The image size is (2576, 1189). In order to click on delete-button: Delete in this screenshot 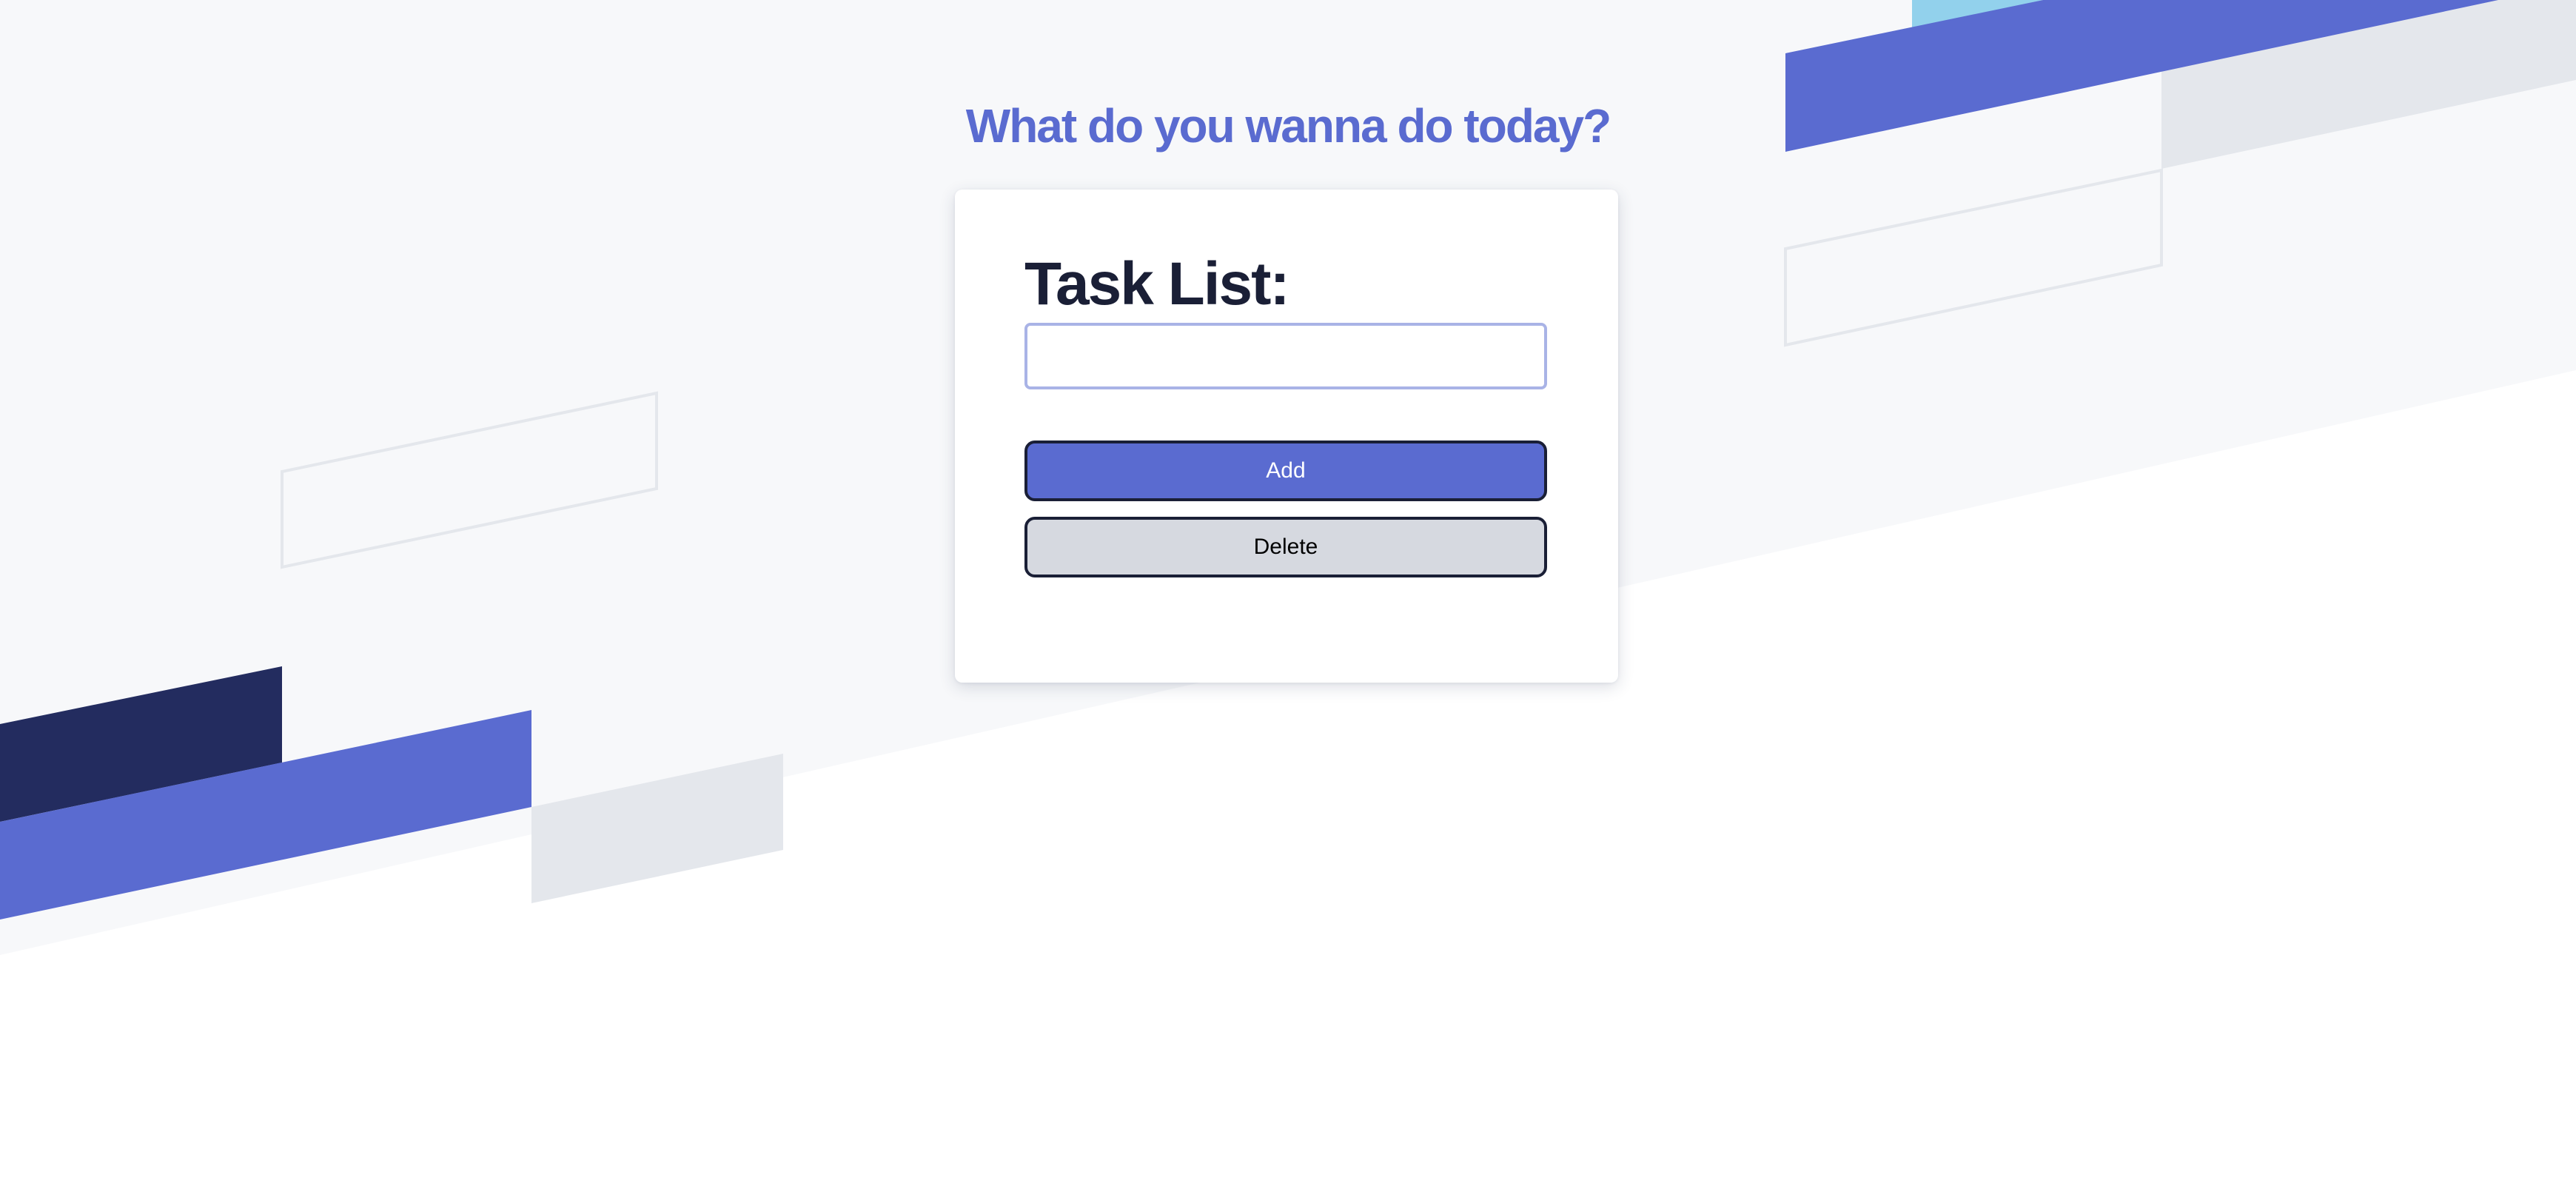, I will do `click(1285, 547)`.